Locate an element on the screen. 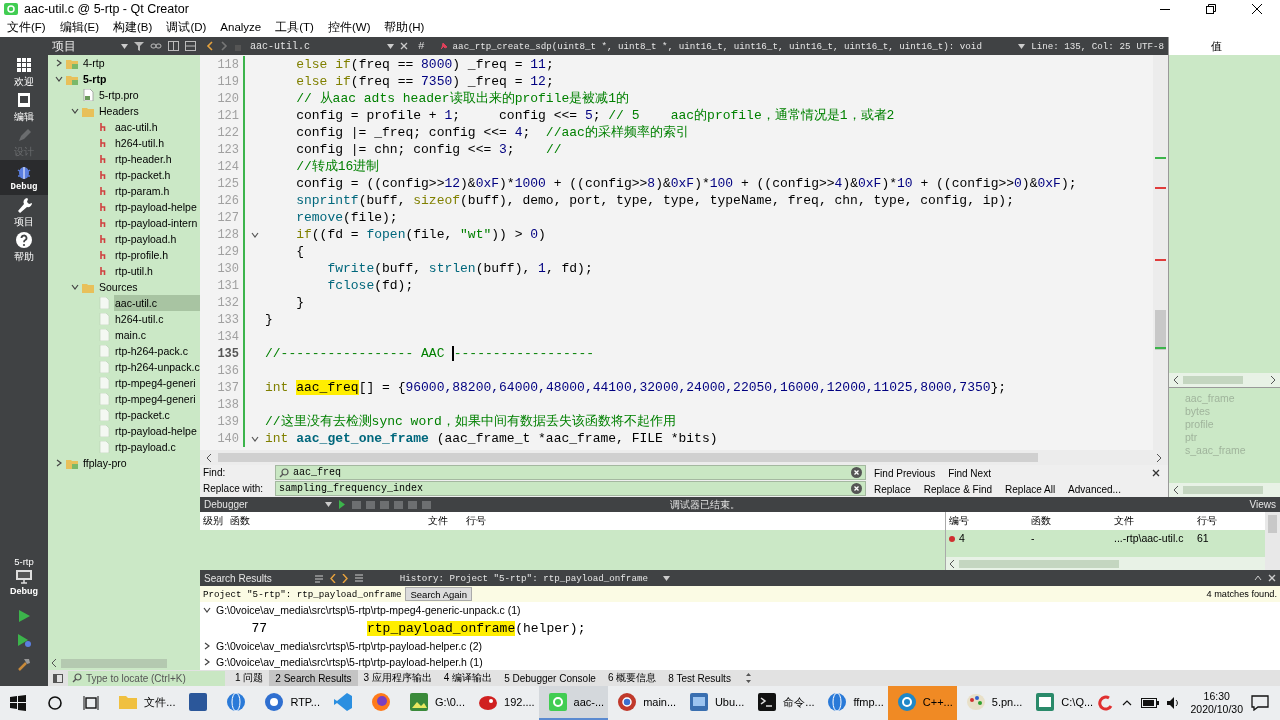 This screenshot has width=1280, height=720. collapse-up-icon is located at coordinates (1258, 578).